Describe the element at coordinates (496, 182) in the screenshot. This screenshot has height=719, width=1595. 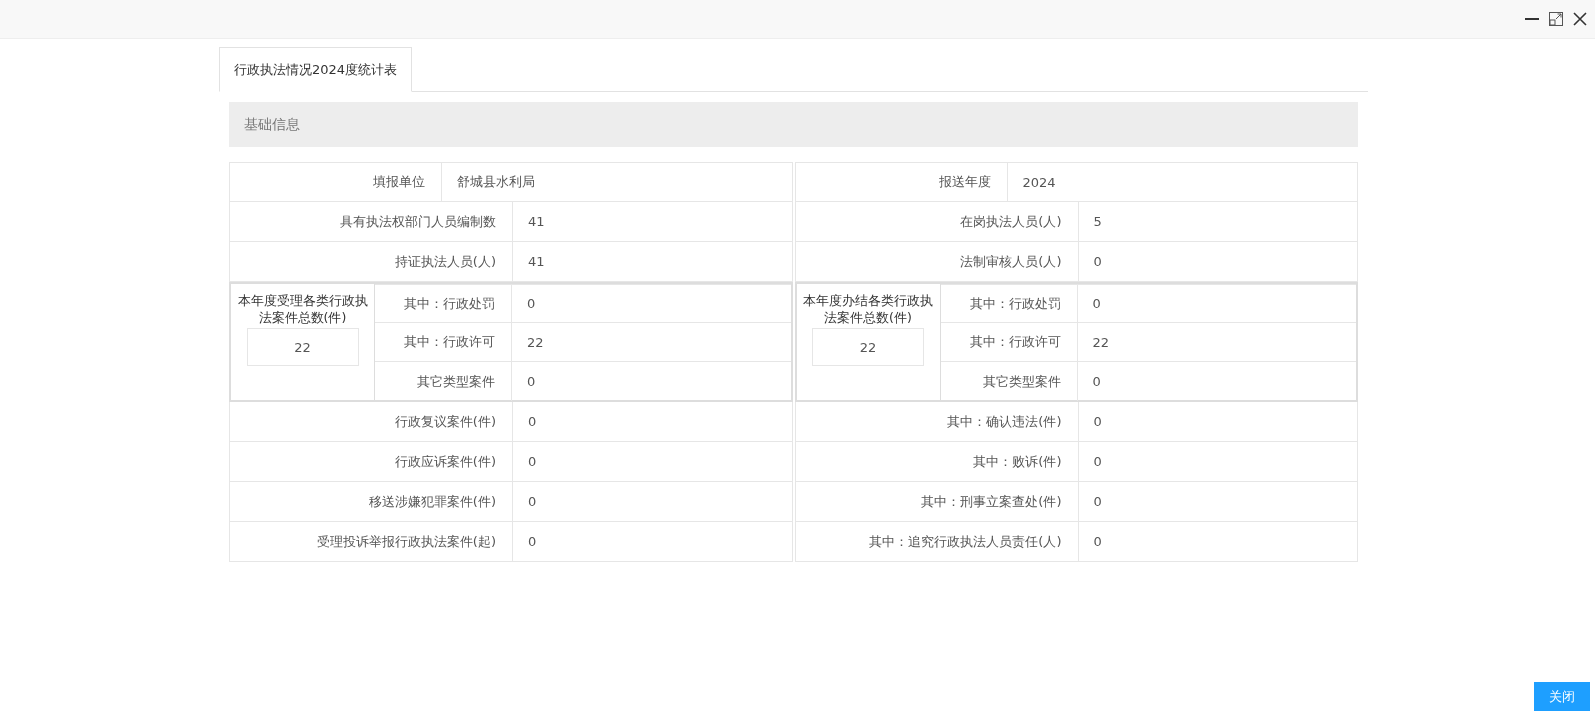
I see `field-value: 舒城县水利局` at that location.